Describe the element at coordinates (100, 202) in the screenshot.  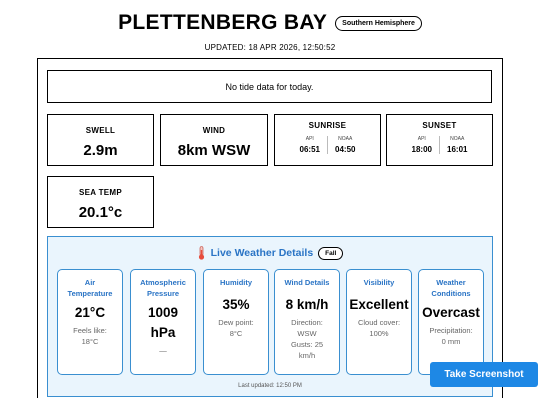
I see `sea-temp-card: SEA TEMP 20.1°c` at that location.